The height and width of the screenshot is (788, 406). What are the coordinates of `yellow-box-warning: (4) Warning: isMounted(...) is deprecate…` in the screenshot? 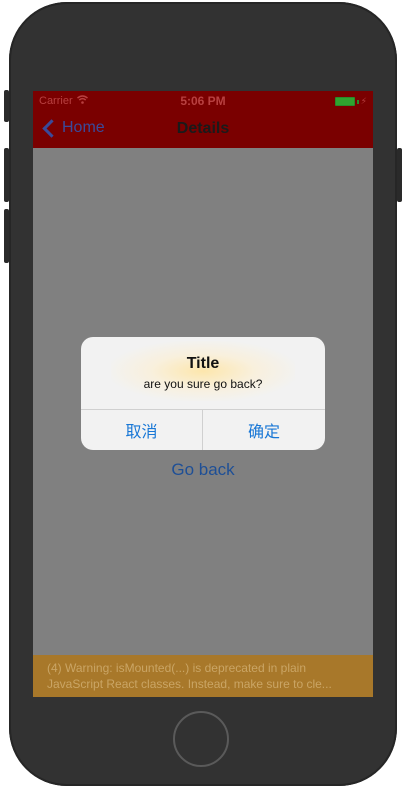 It's located at (203, 676).